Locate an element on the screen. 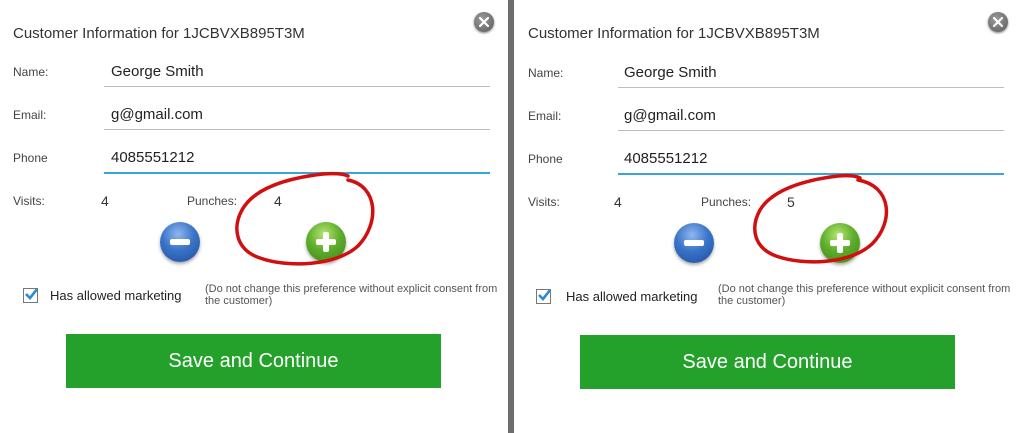  punches-value: 4 is located at coordinates (278, 201).